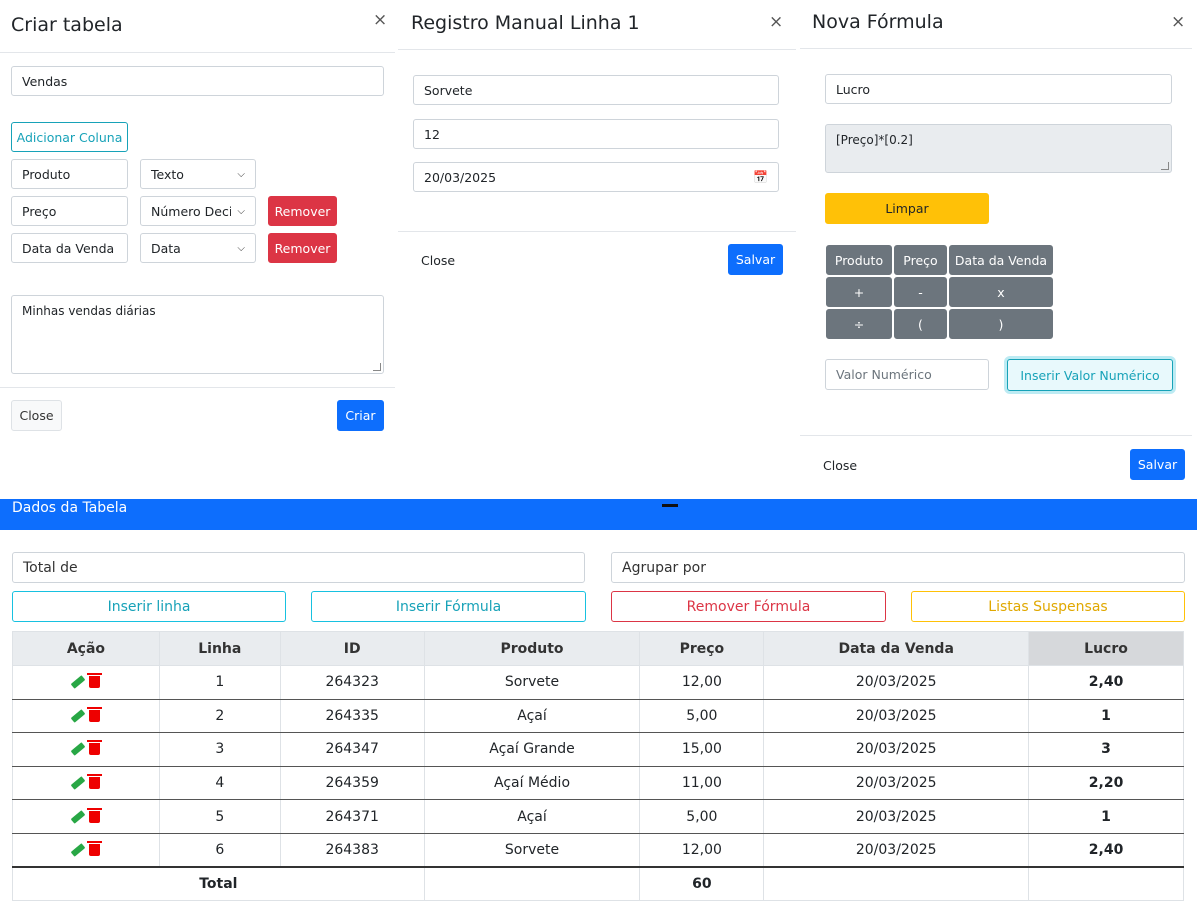 Image resolution: width=1197 pixels, height=906 pixels. Describe the element at coordinates (532, 682) in the screenshot. I see `cell: Sorvete` at that location.